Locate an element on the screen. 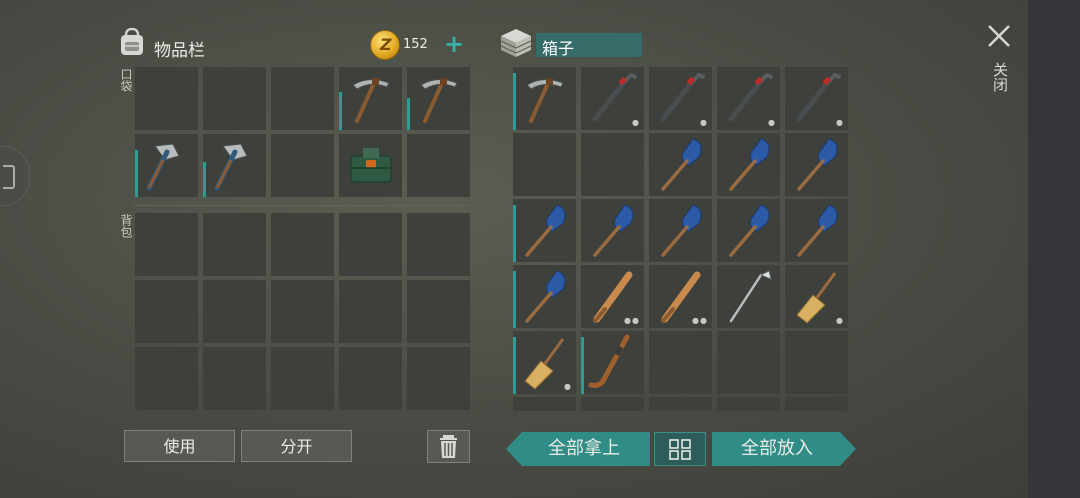 The width and height of the screenshot is (1080, 498). box-title-field: 箱子 is located at coordinates (589, 45).